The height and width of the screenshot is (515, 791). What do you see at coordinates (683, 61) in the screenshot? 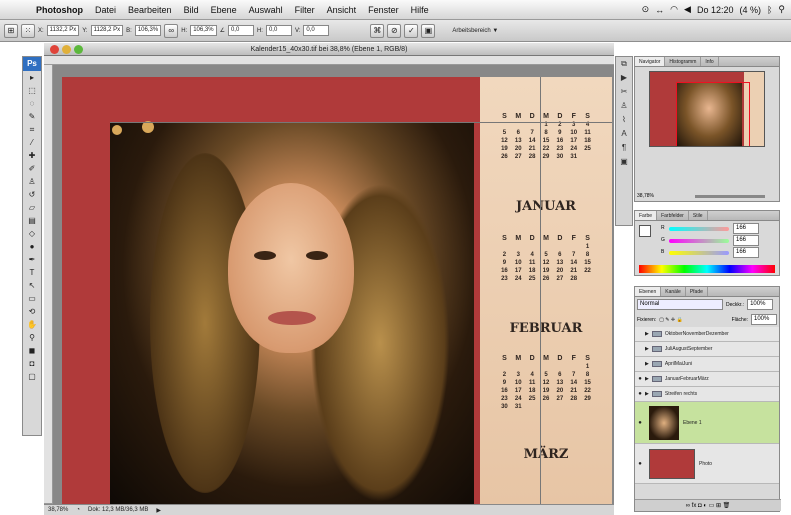
I see `tab-histogram: Histogramm` at bounding box center [683, 61].